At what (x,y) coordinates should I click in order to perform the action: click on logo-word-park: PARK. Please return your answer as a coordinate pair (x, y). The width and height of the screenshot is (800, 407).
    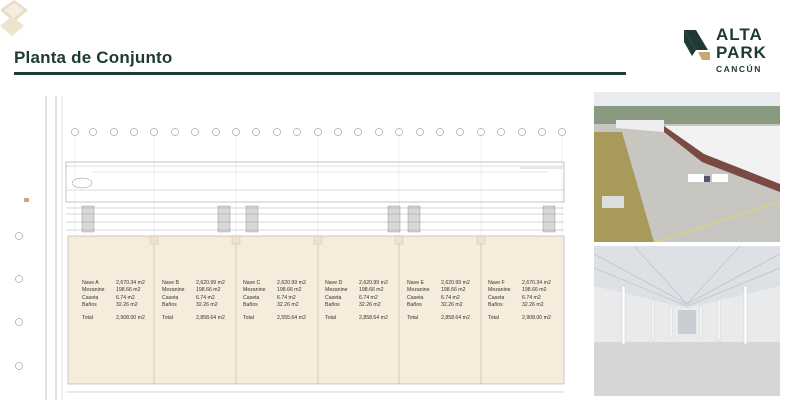
    Looking at the image, I should click on (741, 52).